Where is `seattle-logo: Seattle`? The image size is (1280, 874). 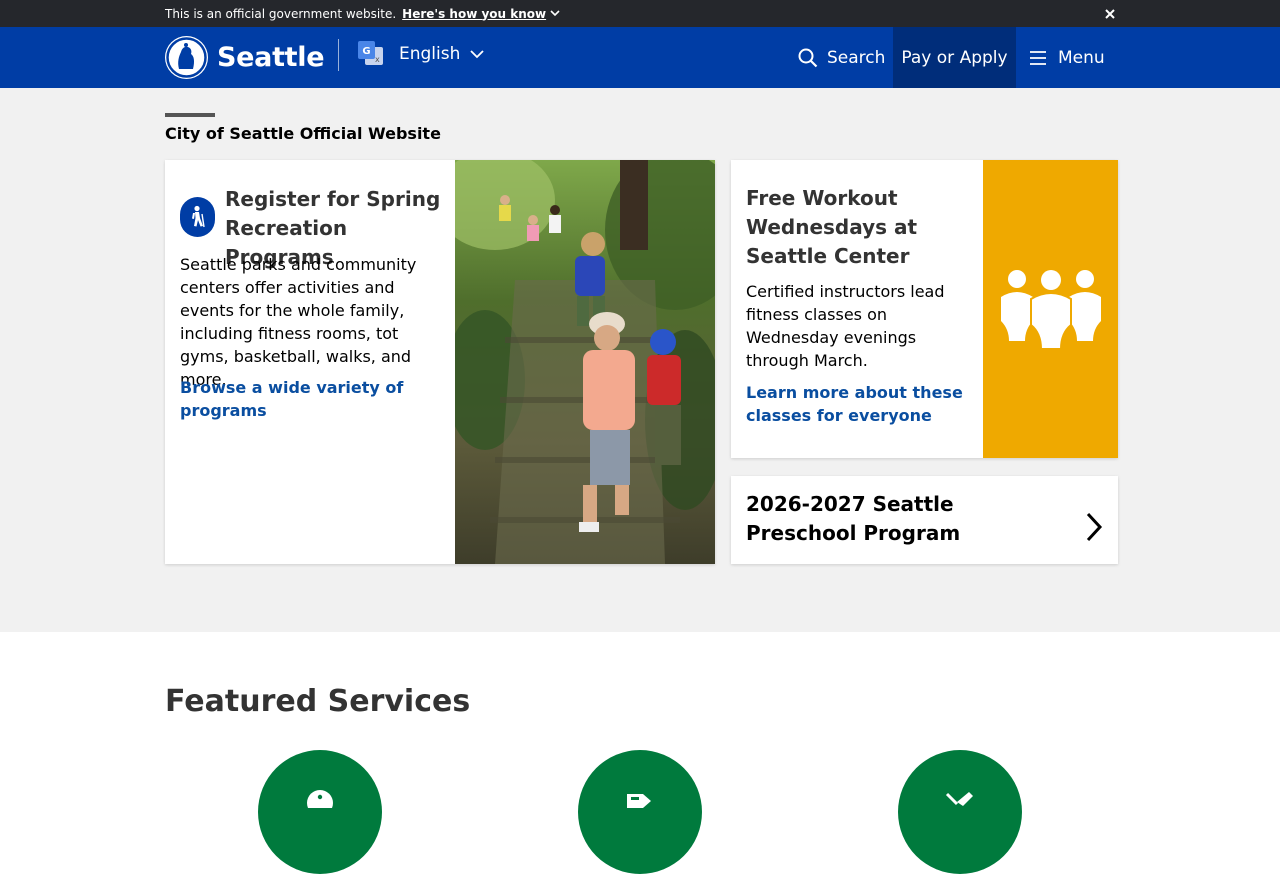 seattle-logo: Seattle is located at coordinates (245, 57).